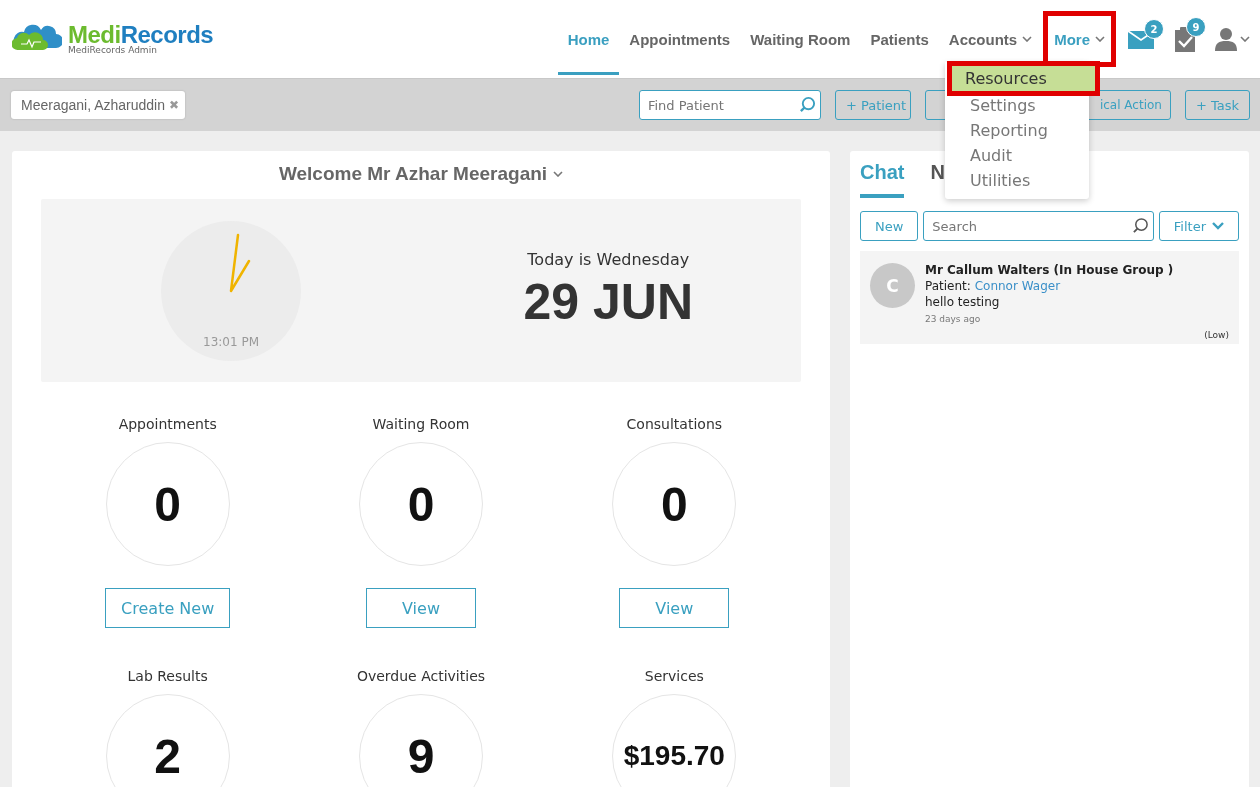  Describe the element at coordinates (421, 677) in the screenshot. I see `stat-label: Overdue Activities` at that location.